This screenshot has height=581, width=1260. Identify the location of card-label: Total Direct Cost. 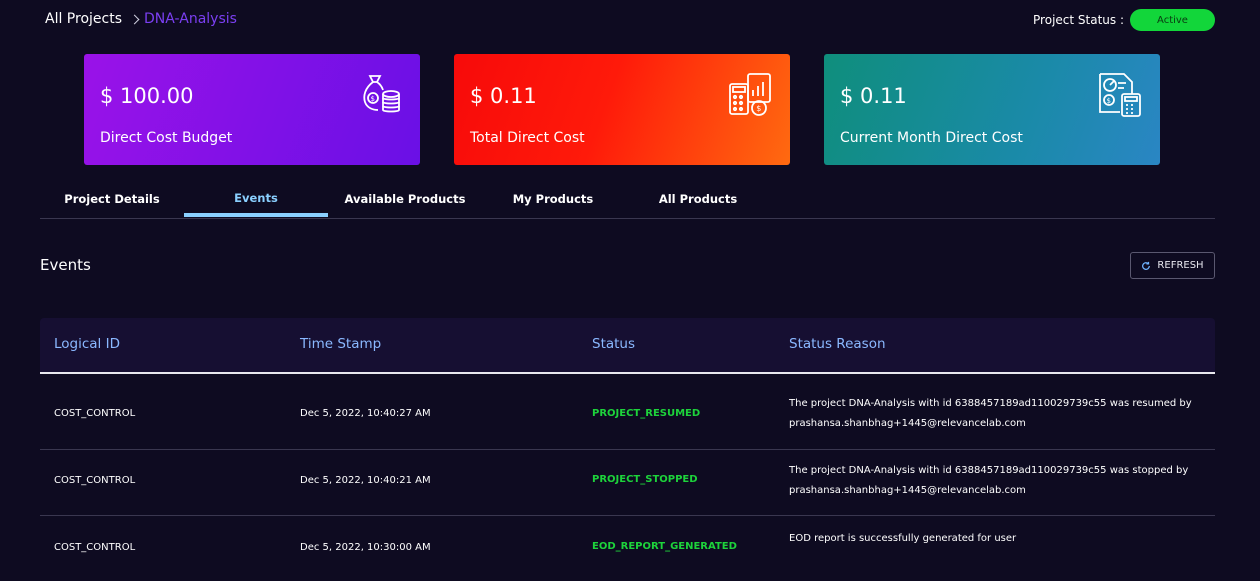
(527, 138).